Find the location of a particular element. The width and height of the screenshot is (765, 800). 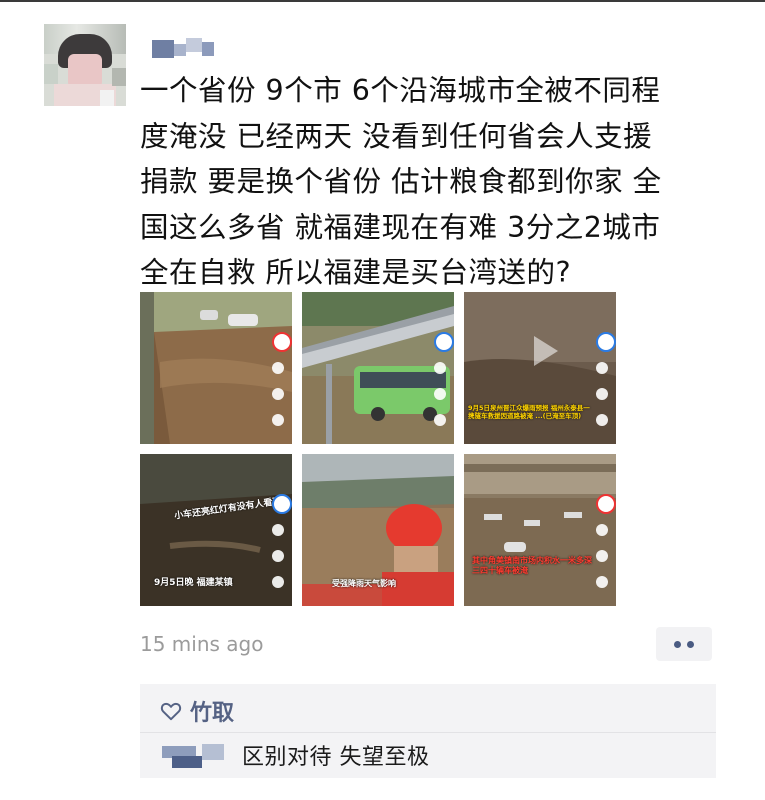

night-flood-image: 小车还亮红灯有没有人看到 9月5日晚 福建某镇 is located at coordinates (216, 530).